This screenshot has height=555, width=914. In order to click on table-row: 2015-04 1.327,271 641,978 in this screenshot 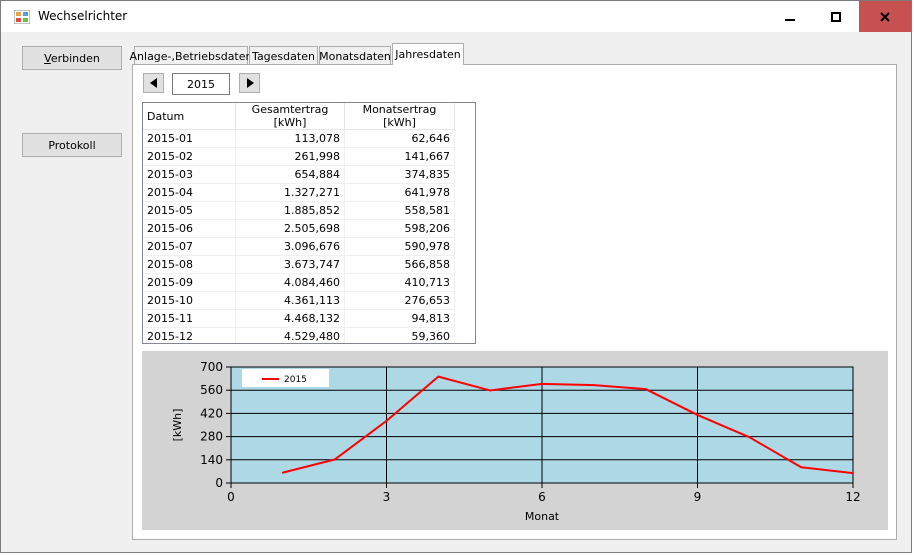, I will do `click(299, 192)`.